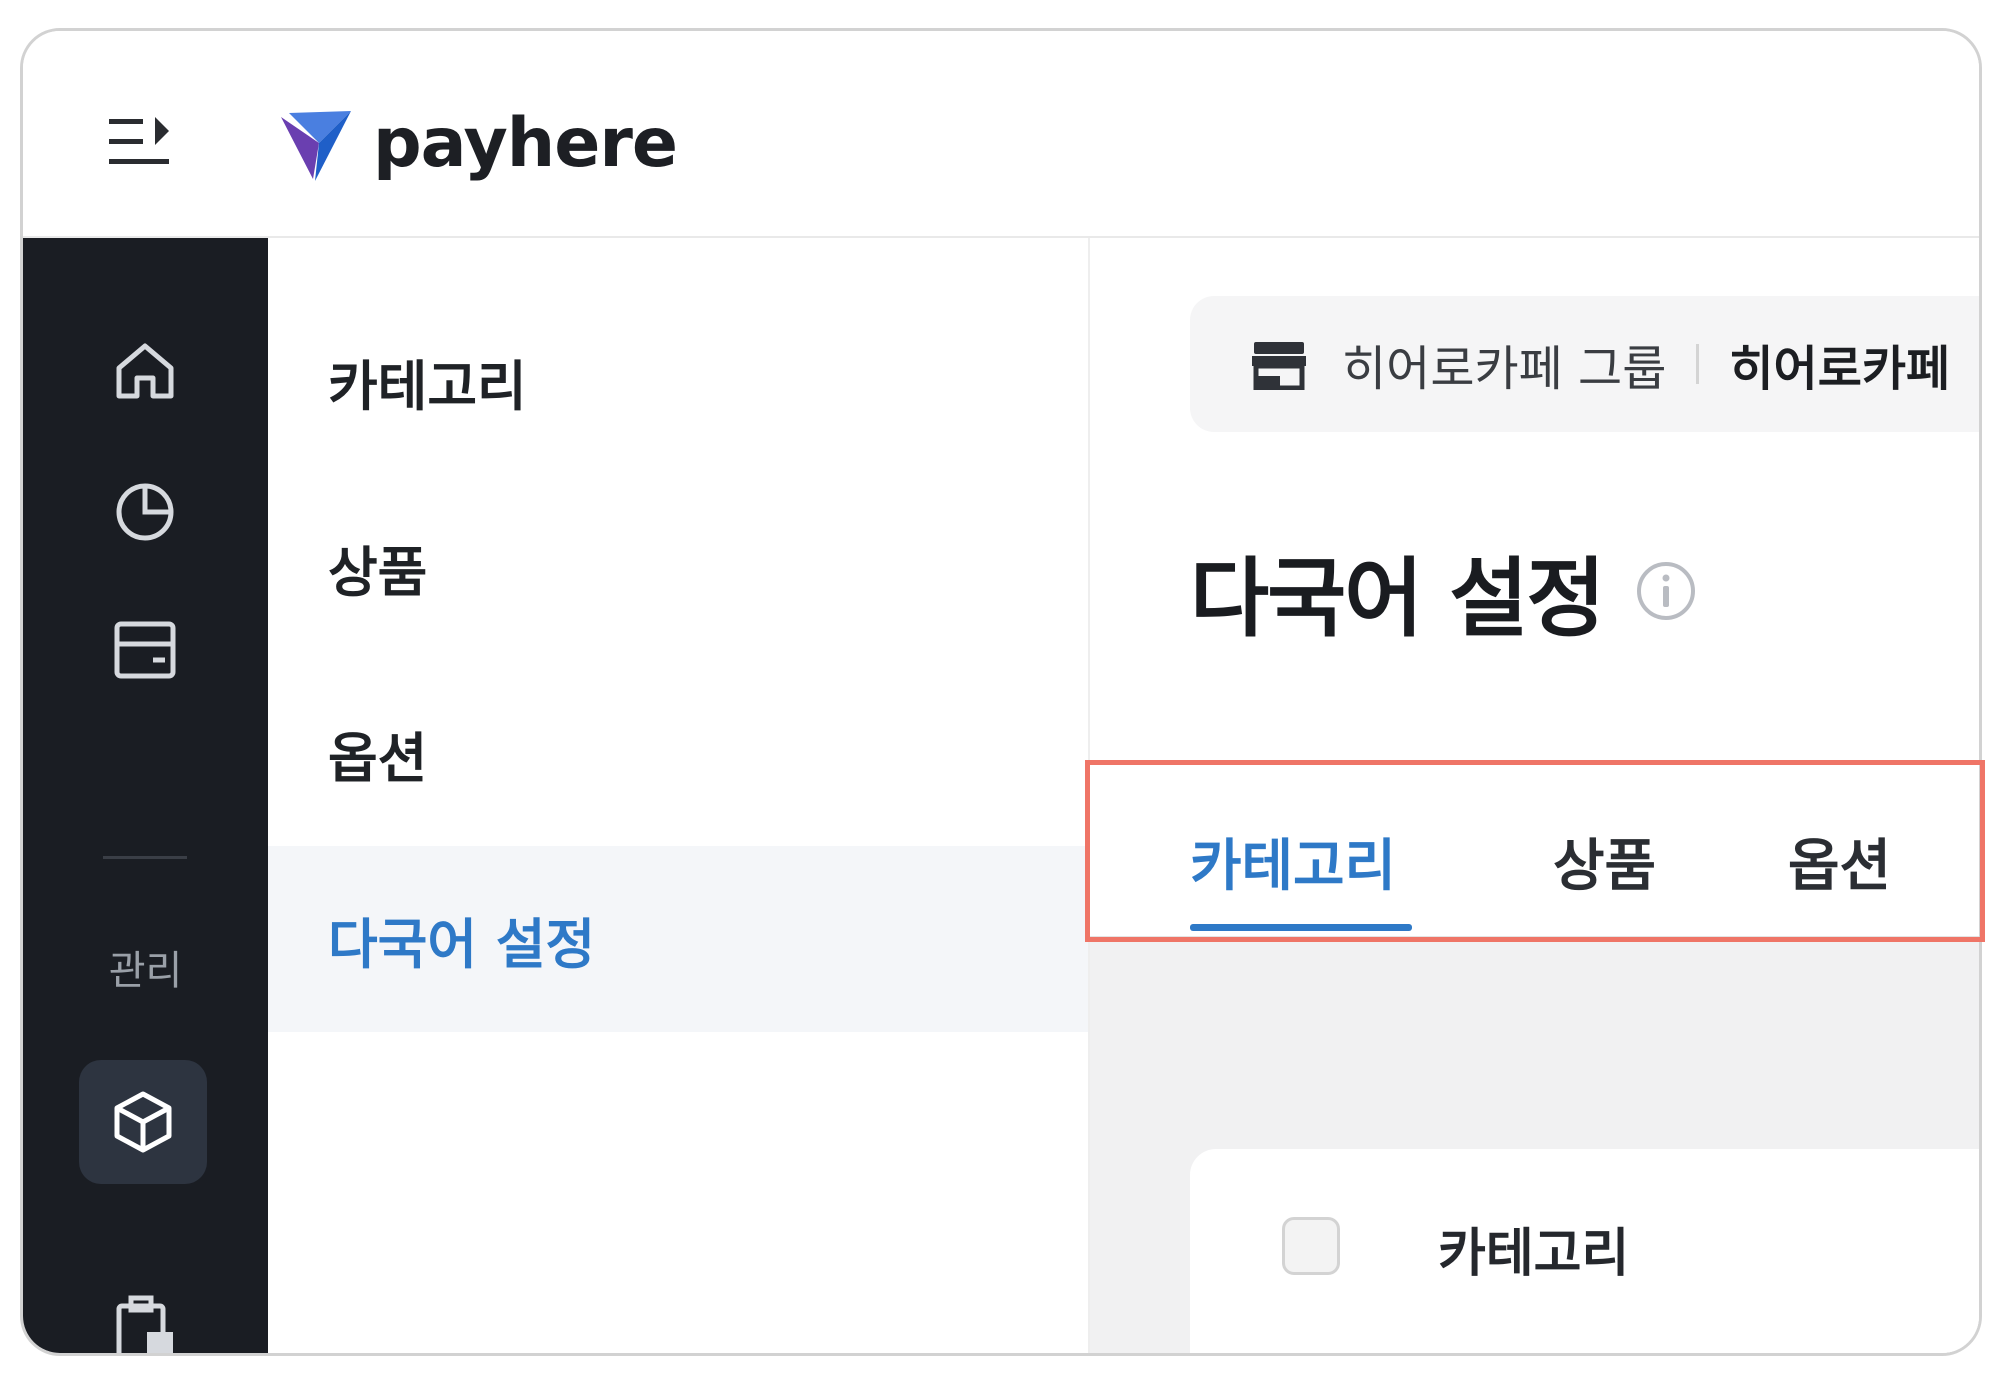 Image resolution: width=2000 pixels, height=1386 pixels. Describe the element at coordinates (1840, 369) in the screenshot. I see `store-name: 히어로카페` at that location.